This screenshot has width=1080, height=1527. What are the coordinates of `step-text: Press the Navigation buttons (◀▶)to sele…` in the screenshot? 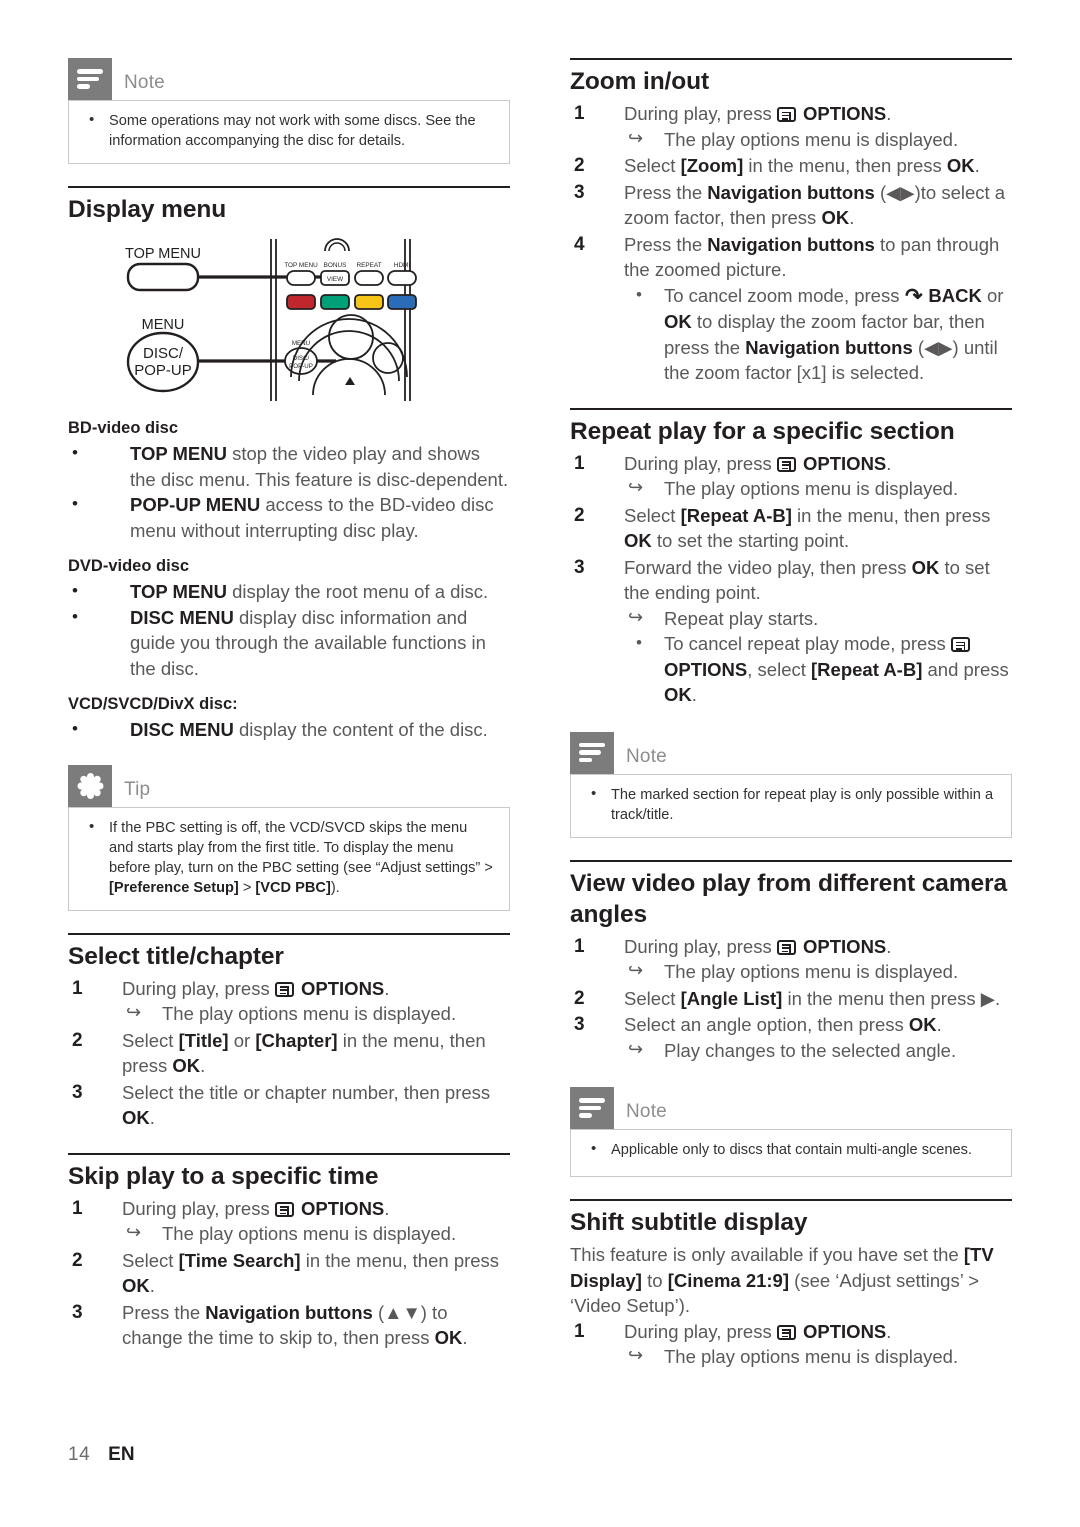 It's located at (815, 205).